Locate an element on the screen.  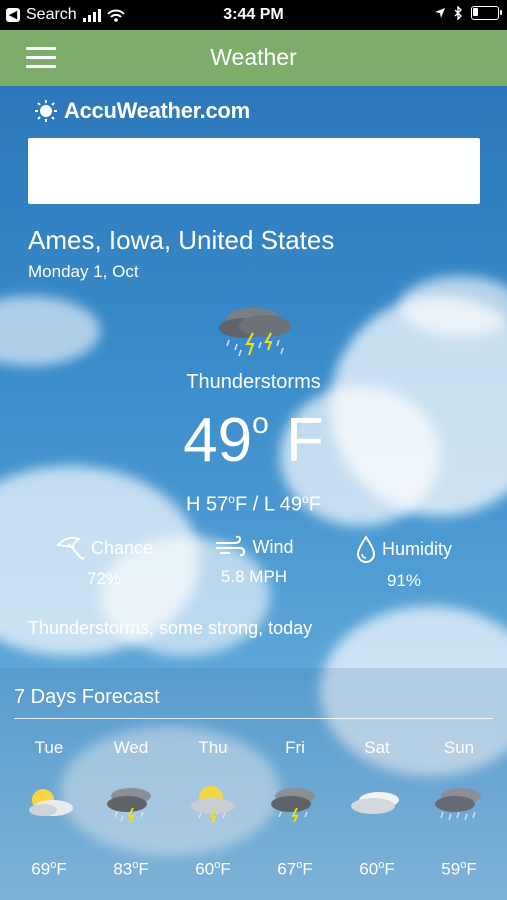
forecast-day: Thu 60oF is located at coordinates (213, 809).